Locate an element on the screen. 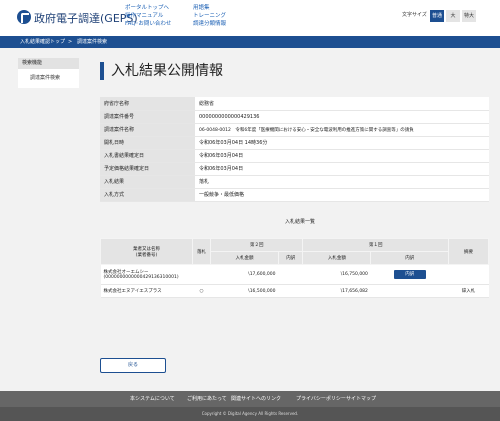  round1-detail-cell: 内訳 is located at coordinates (409, 274).